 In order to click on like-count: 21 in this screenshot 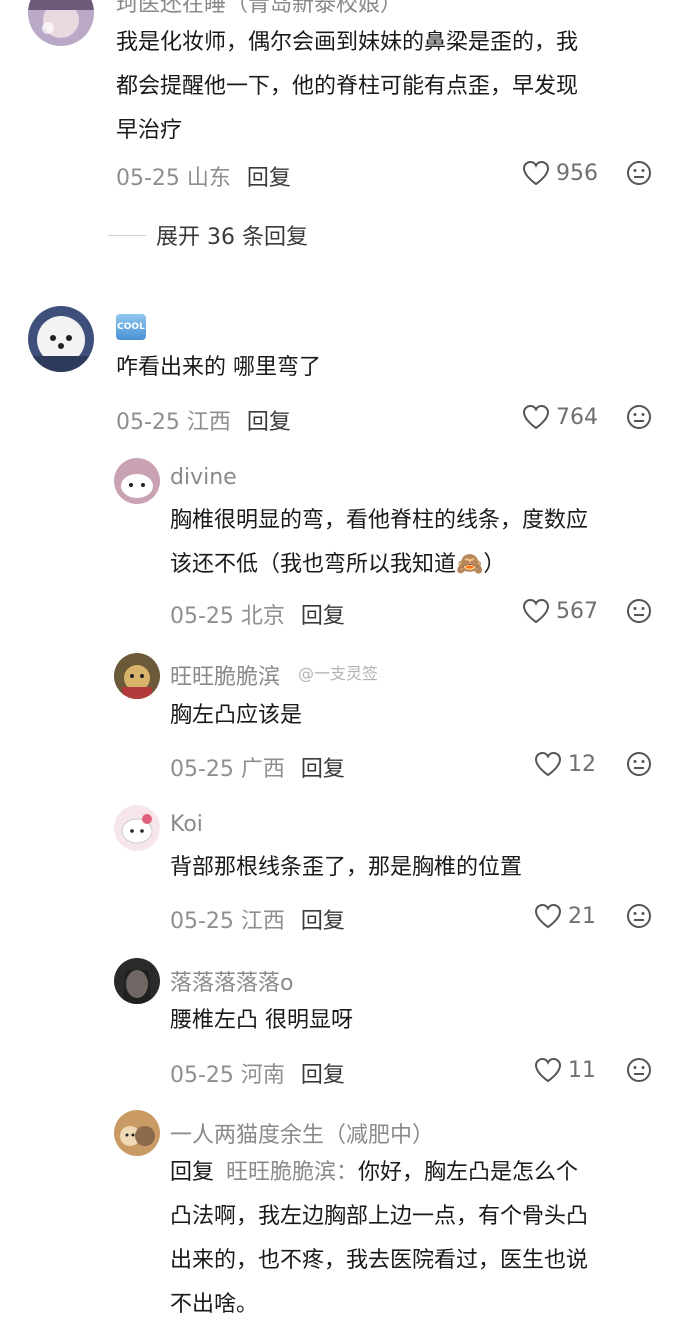, I will do `click(582, 916)`.